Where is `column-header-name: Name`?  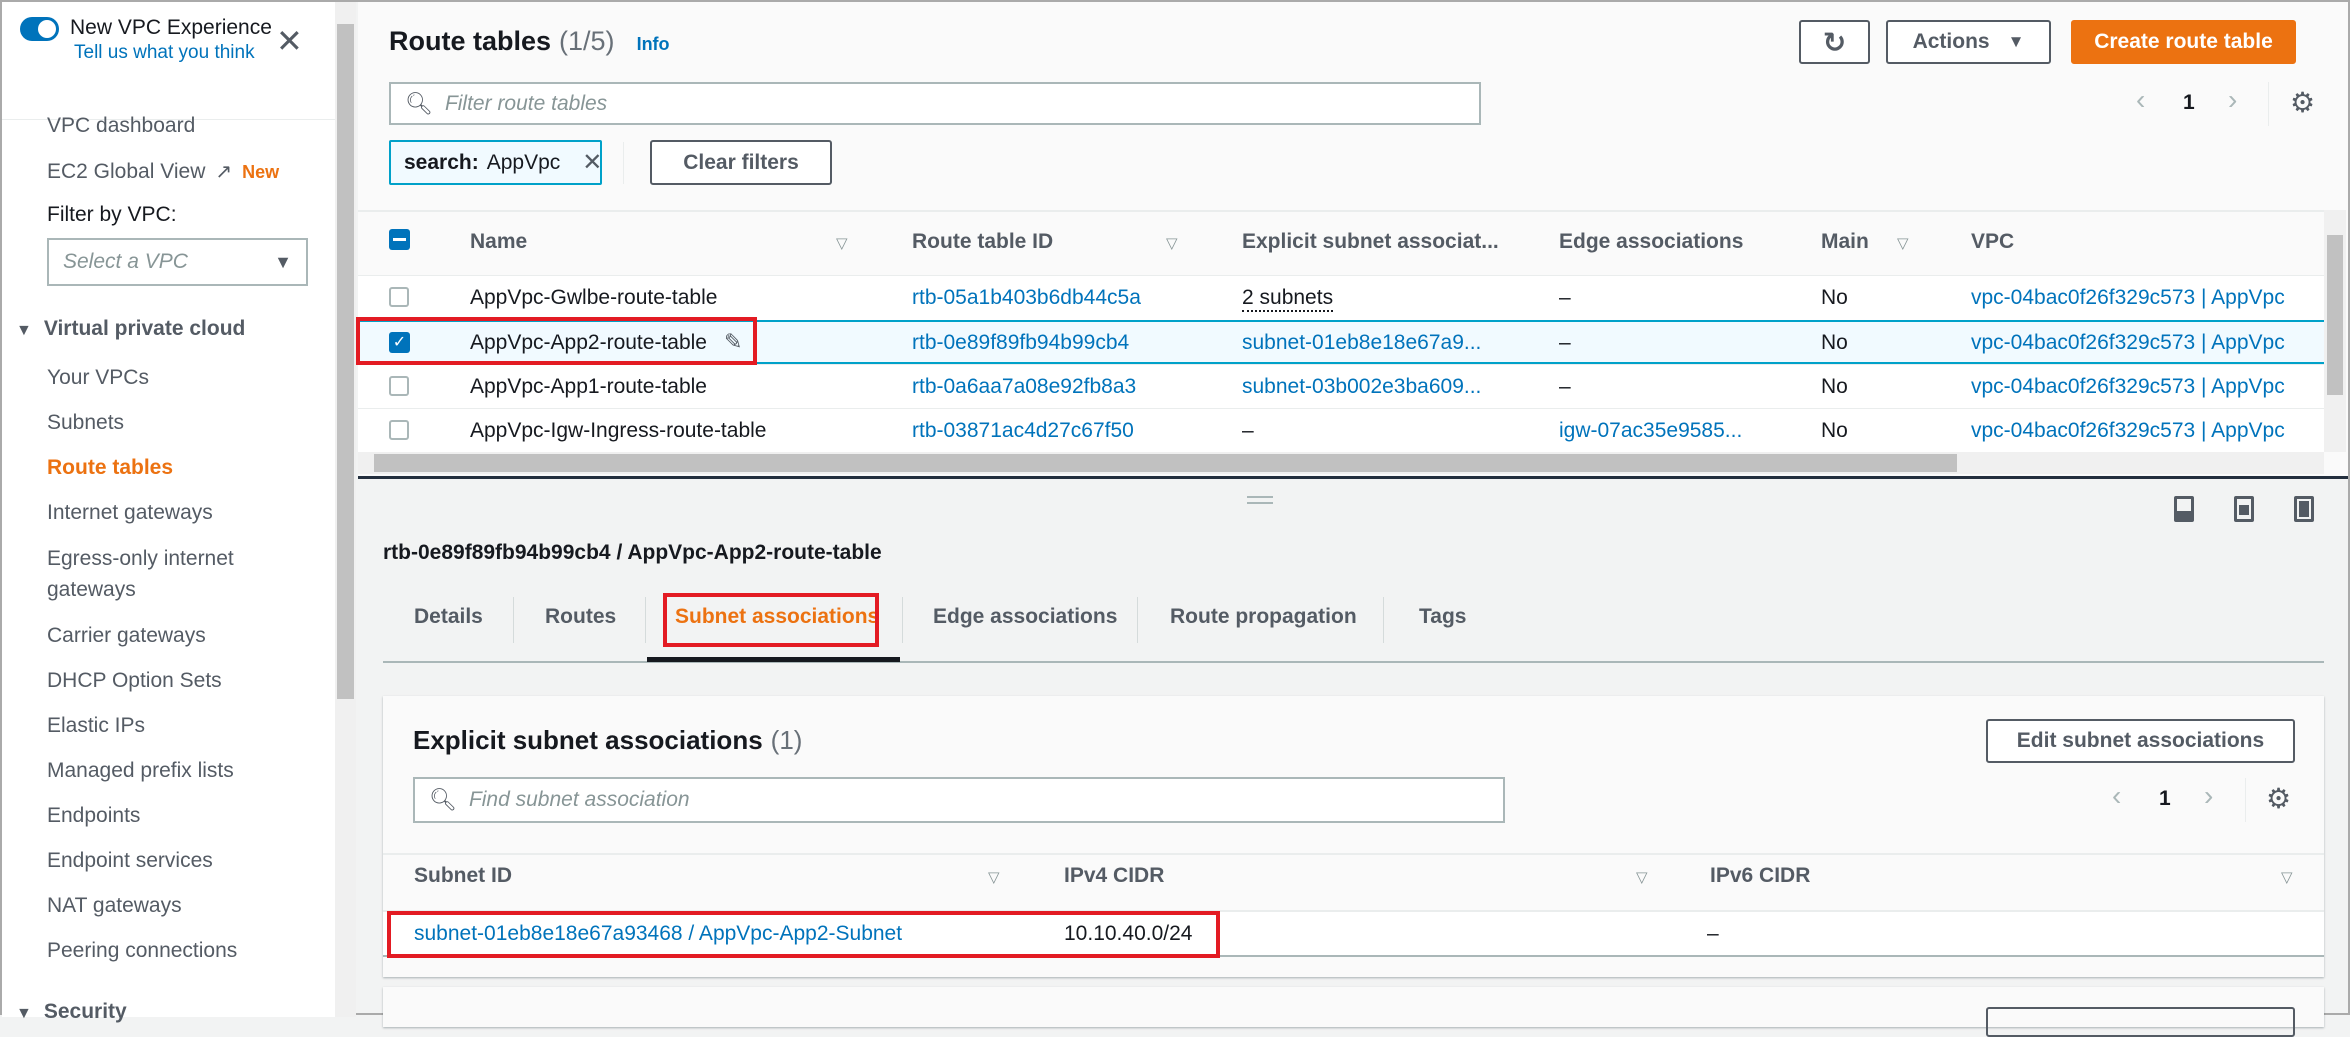 column-header-name: Name is located at coordinates (498, 242).